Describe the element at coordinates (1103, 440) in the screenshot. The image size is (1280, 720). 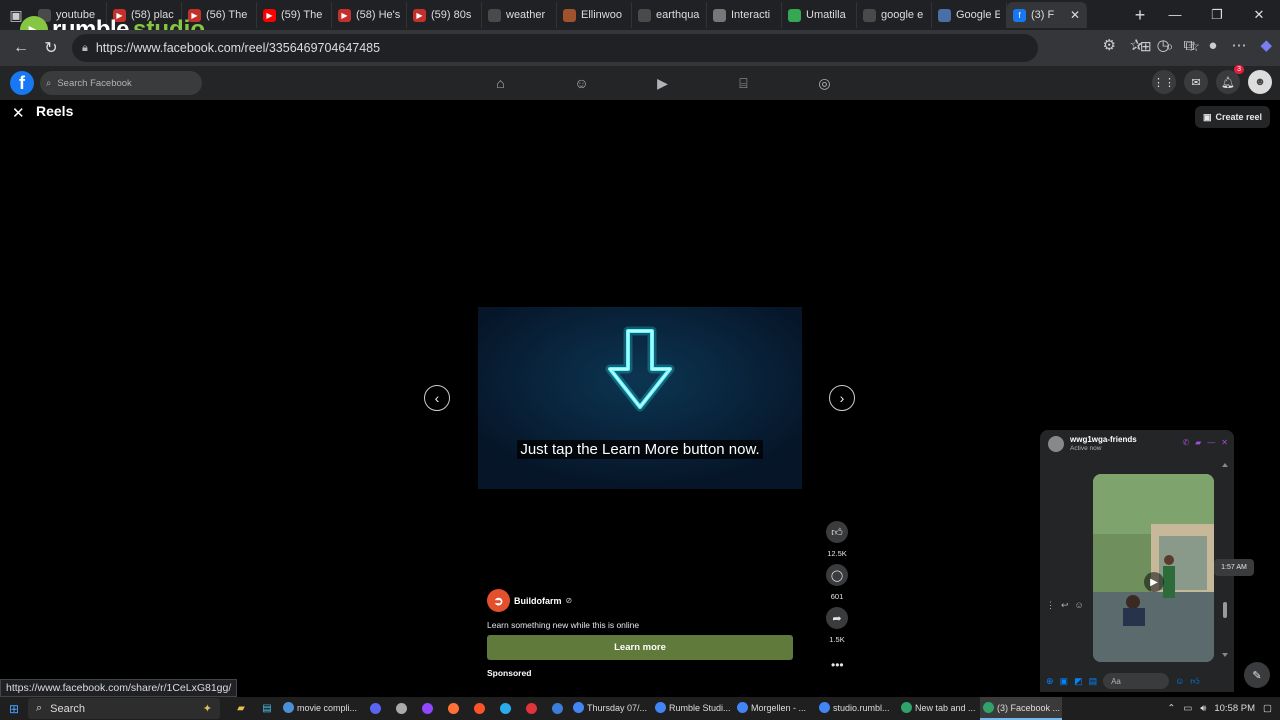
I see `chat-name: wwg1wga-friends` at that location.